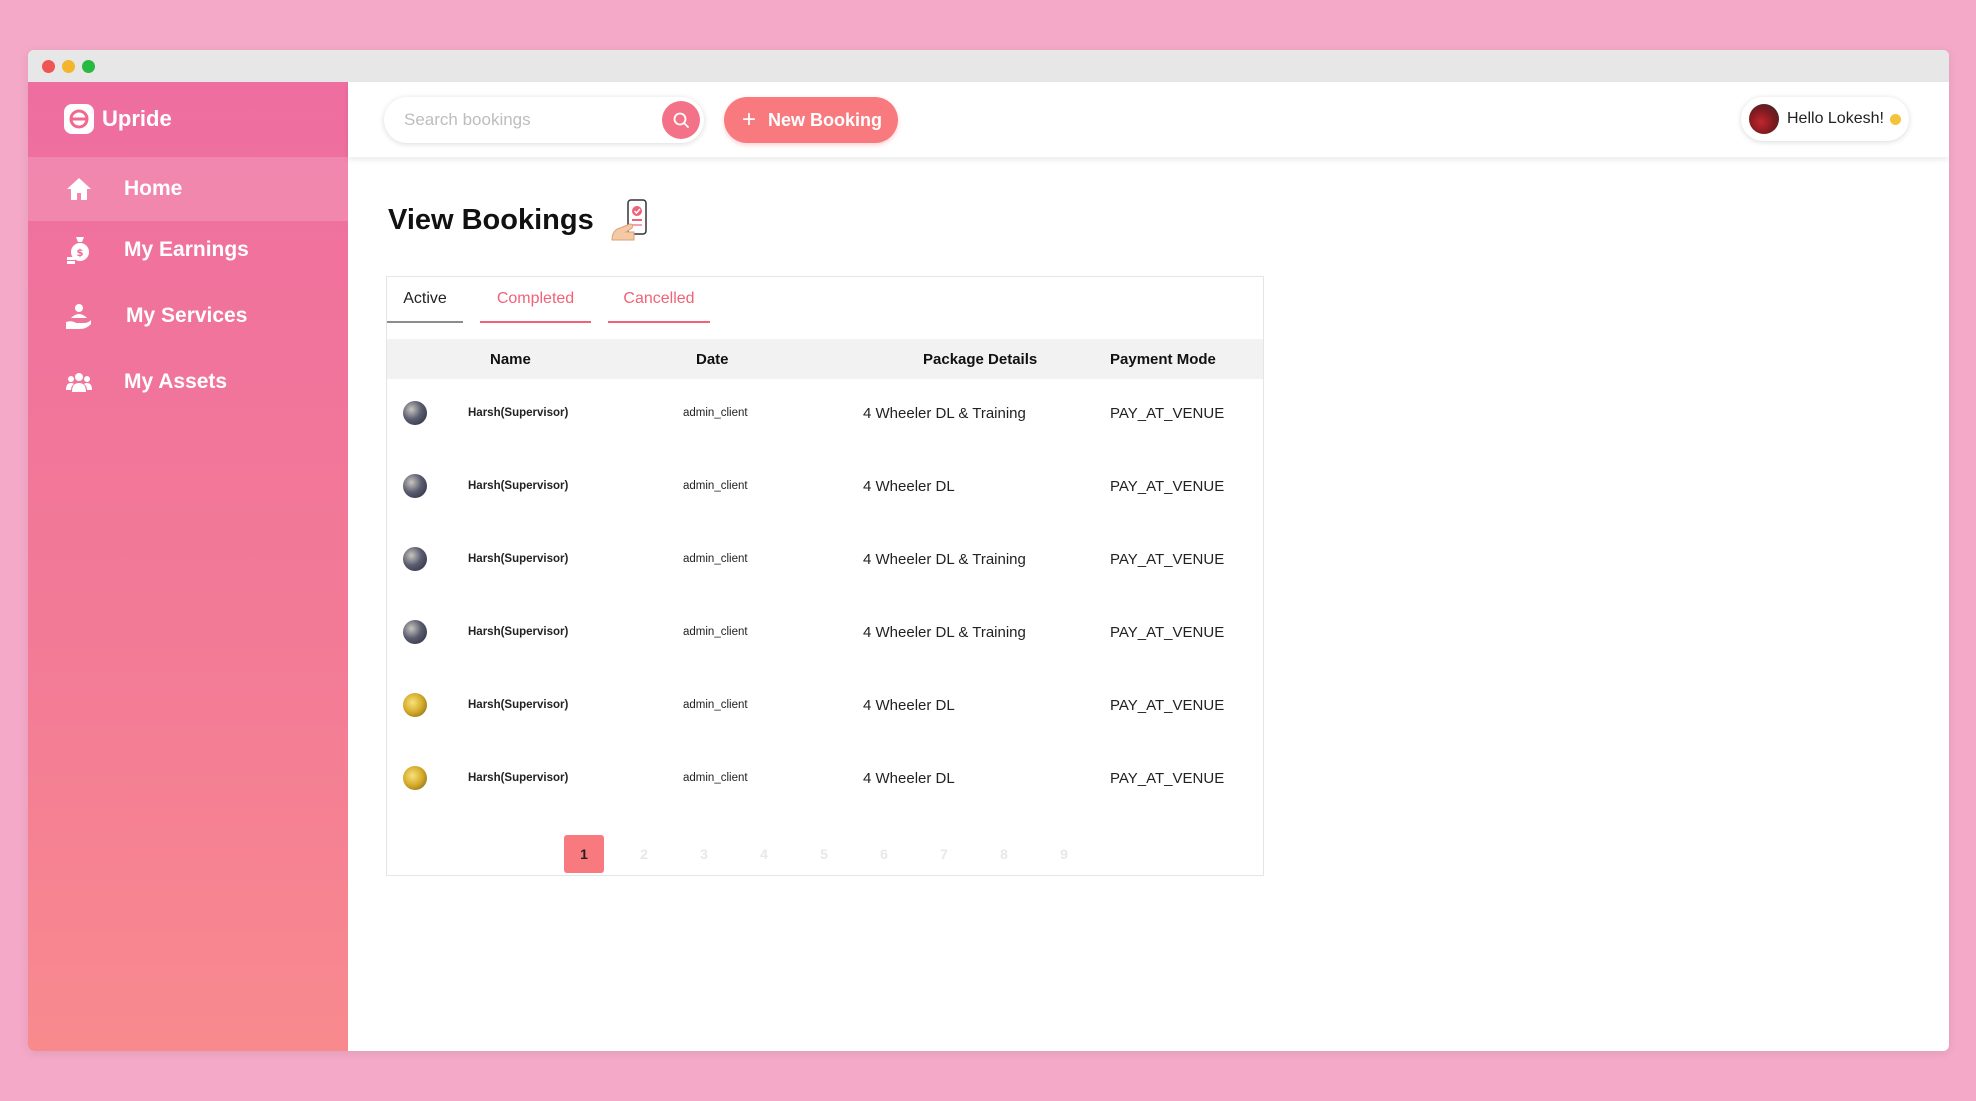  I want to click on page-title-text: View Bookings, so click(491, 219).